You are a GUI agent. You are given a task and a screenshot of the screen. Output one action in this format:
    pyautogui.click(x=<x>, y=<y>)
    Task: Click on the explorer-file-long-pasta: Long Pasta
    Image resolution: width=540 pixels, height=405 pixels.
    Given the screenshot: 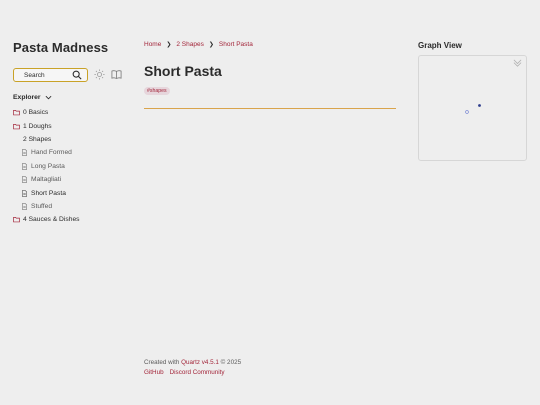 What is the action you would take?
    pyautogui.click(x=46, y=166)
    